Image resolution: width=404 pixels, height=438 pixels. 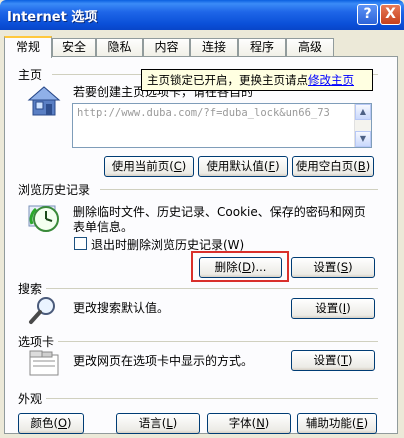 I want to click on scroll-up-arrow-icon: ▲, so click(x=363, y=112).